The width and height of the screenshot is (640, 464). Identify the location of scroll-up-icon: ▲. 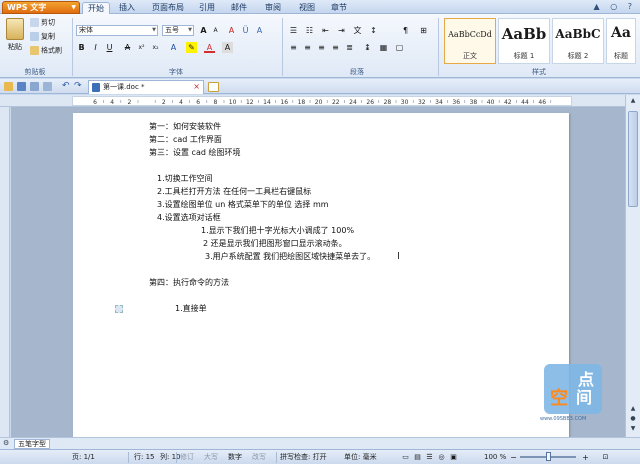
(633, 102).